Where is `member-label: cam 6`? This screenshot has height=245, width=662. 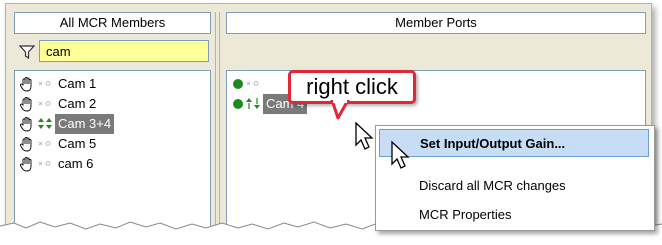 member-label: cam 6 is located at coordinates (76, 163).